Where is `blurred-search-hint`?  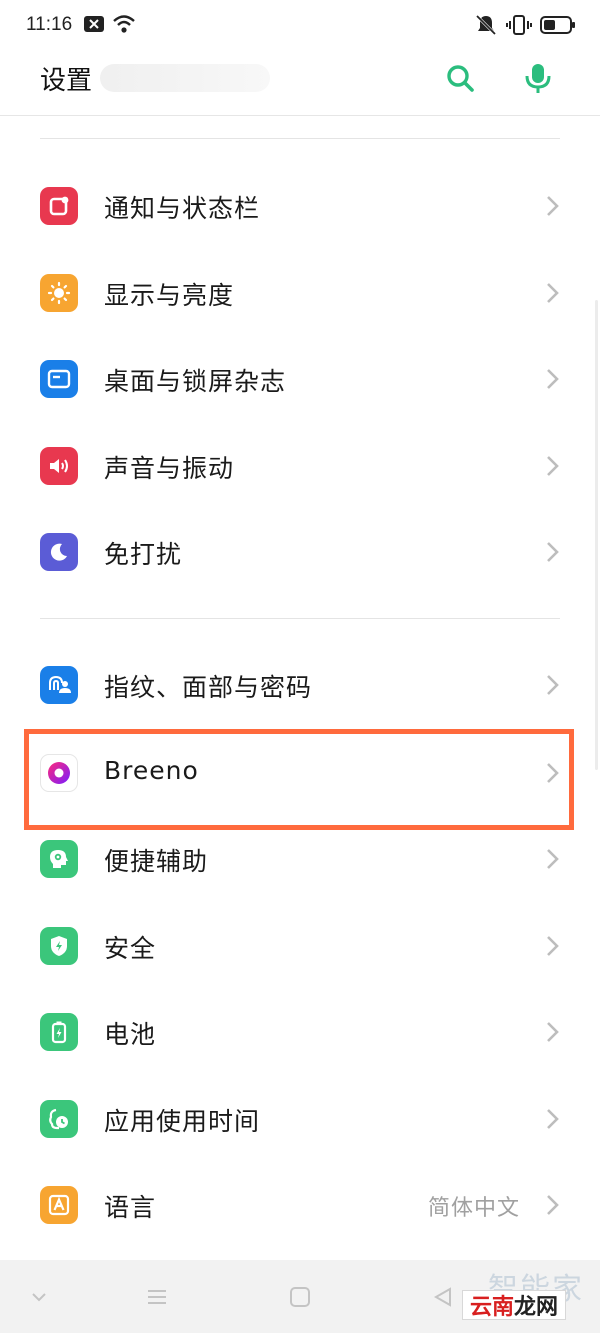
blurred-search-hint is located at coordinates (185, 78).